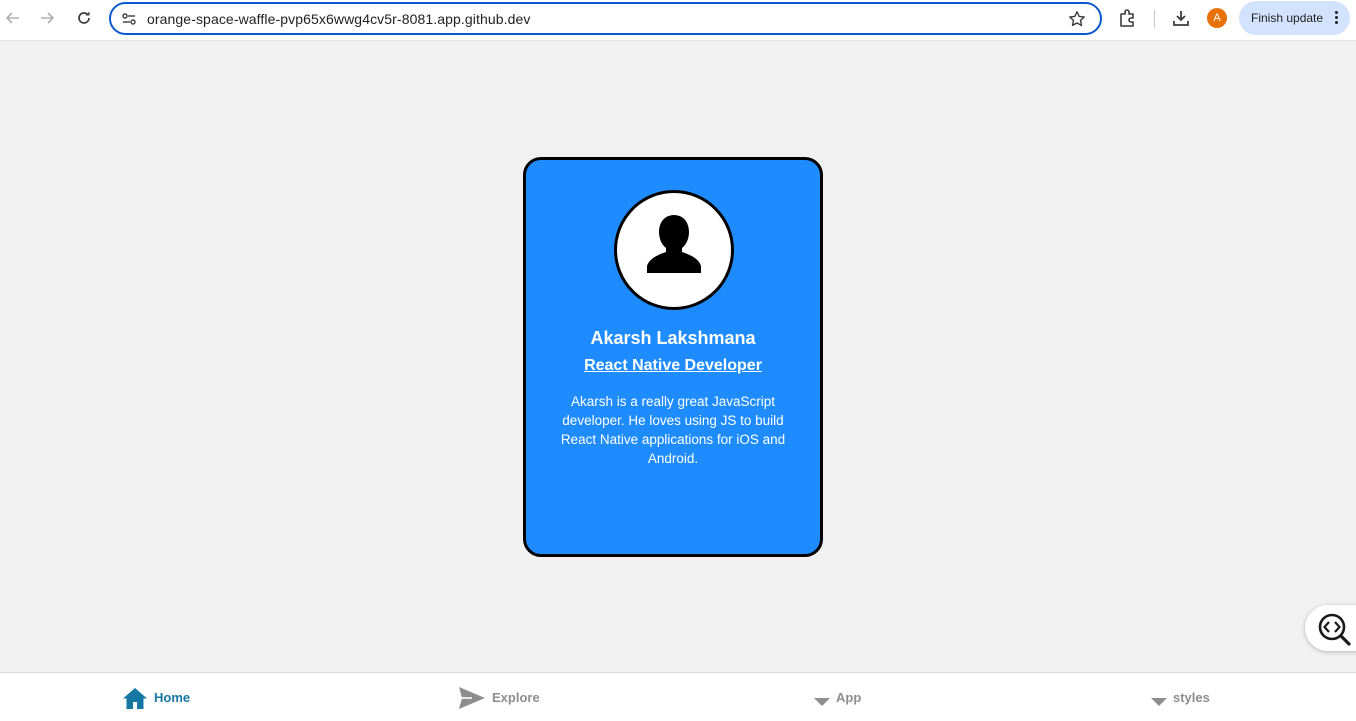 The width and height of the screenshot is (1356, 721). I want to click on site-info-icon, so click(129, 19).